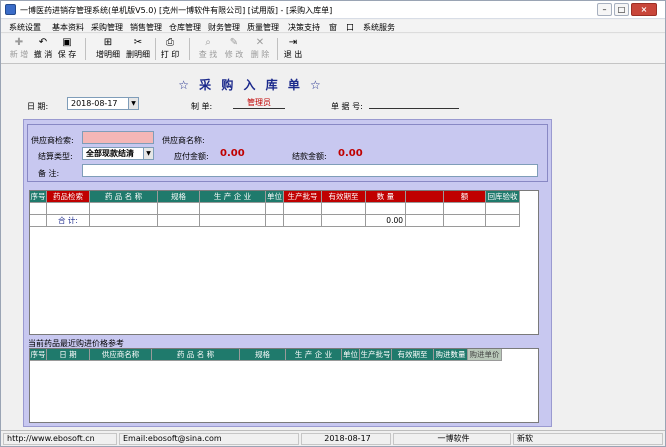  Describe the element at coordinates (275, 209) in the screenshot. I see `table-row` at that location.